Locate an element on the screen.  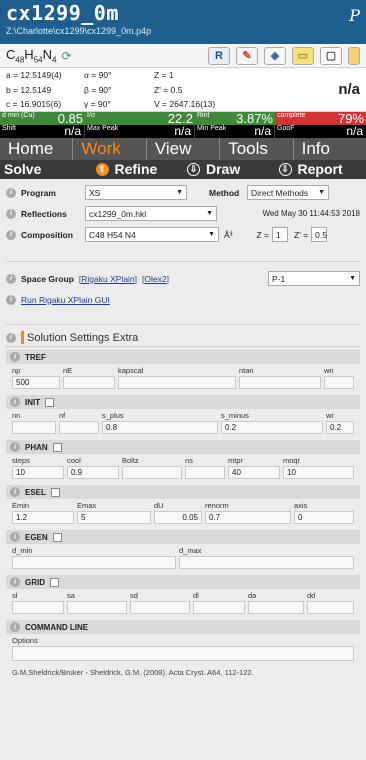
emin-input: 1.2 is located at coordinates (43, 517).